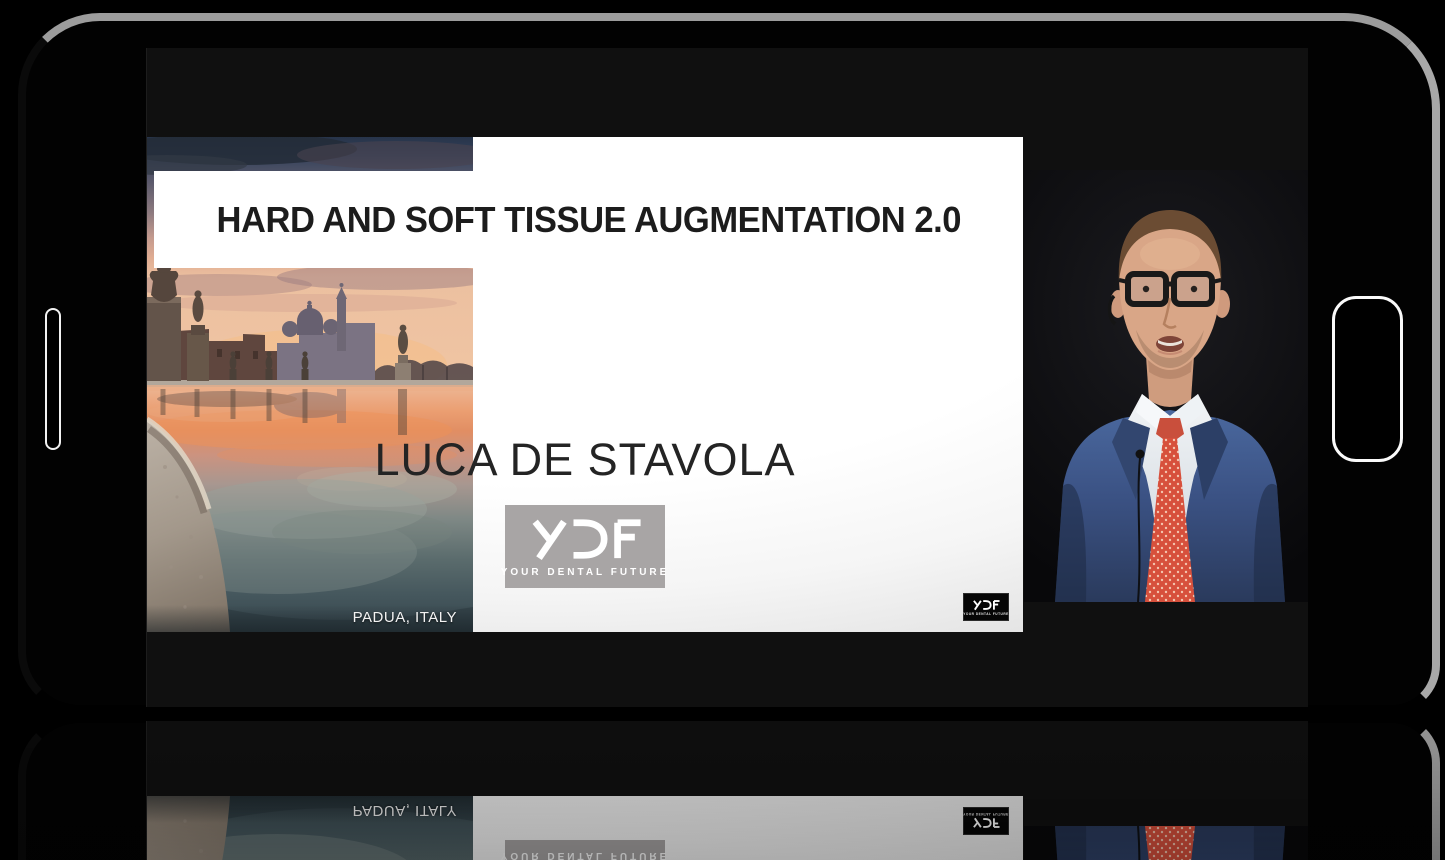  I want to click on ydf-logo-glyphs: YDF, so click(586, 539).